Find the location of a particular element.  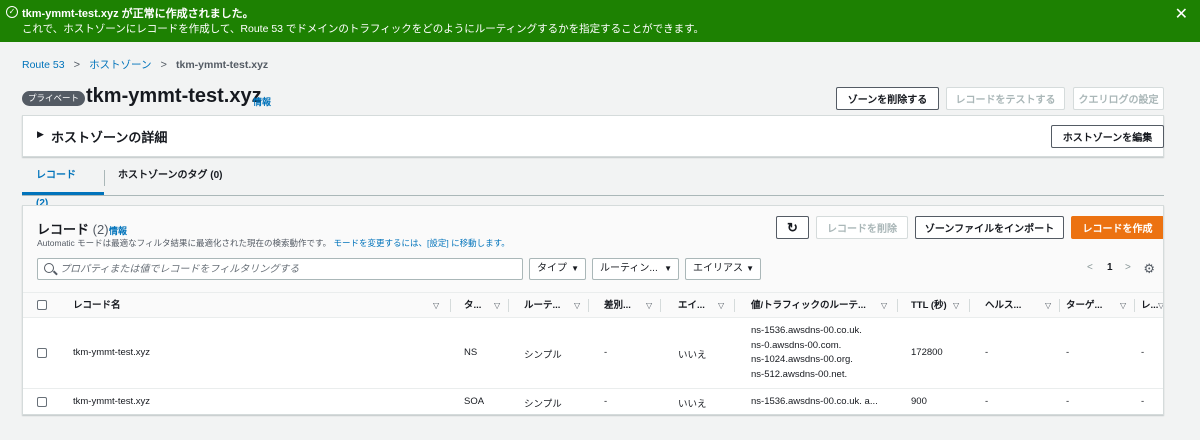

refresh-icon: ↻ is located at coordinates (792, 227).